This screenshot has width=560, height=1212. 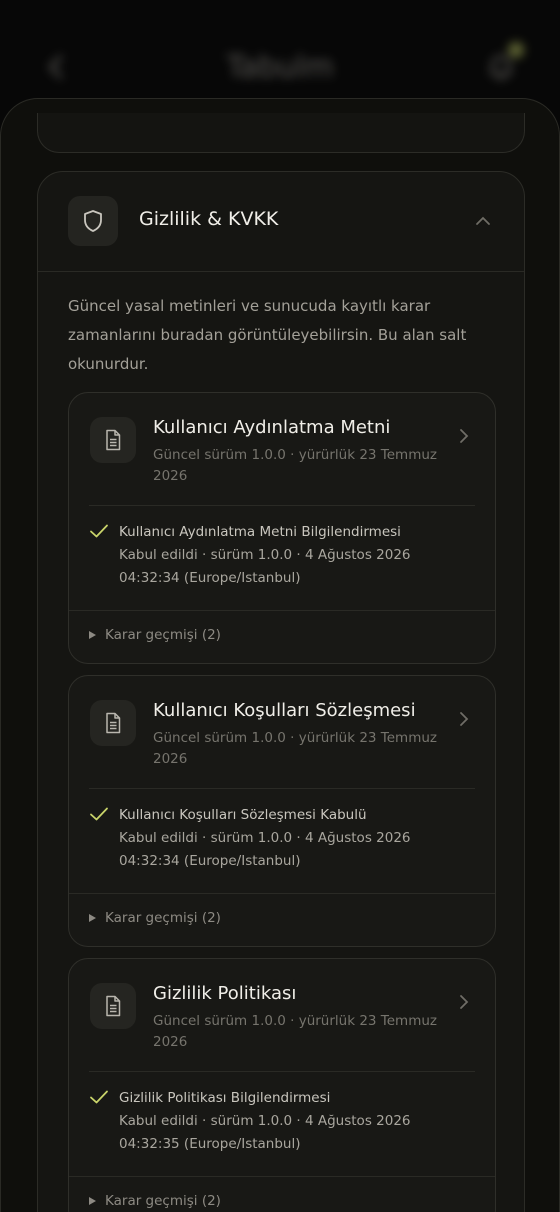 What do you see at coordinates (93, 221) in the screenshot?
I see `shield-icon` at bounding box center [93, 221].